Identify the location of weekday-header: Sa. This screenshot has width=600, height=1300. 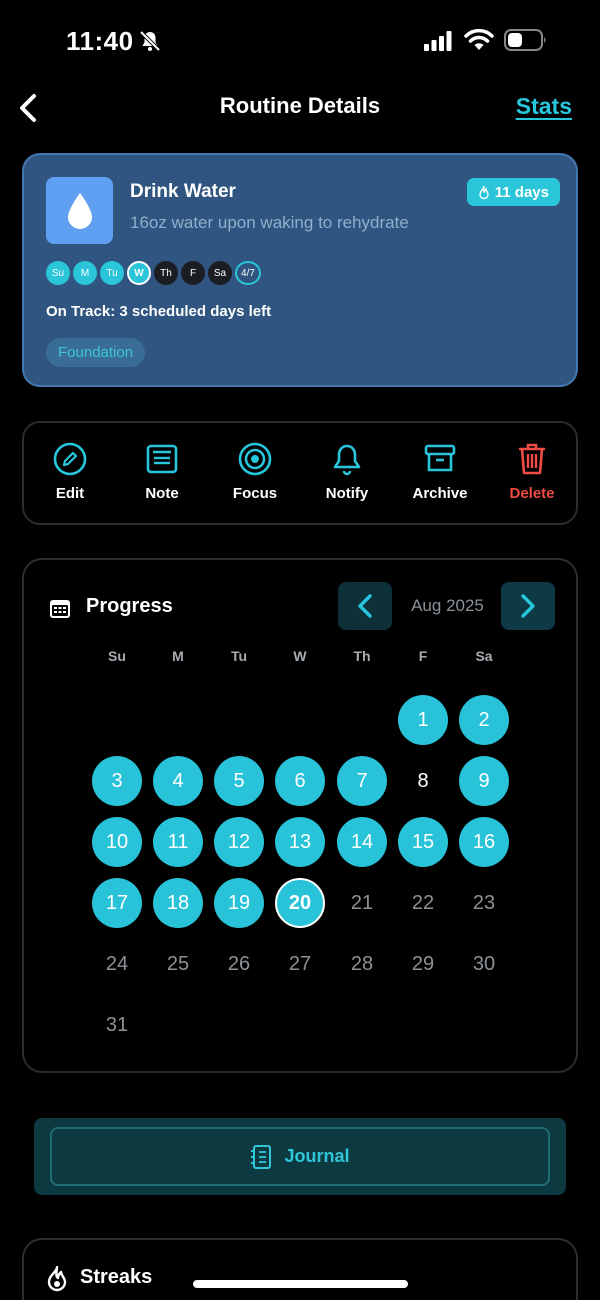
(484, 656).